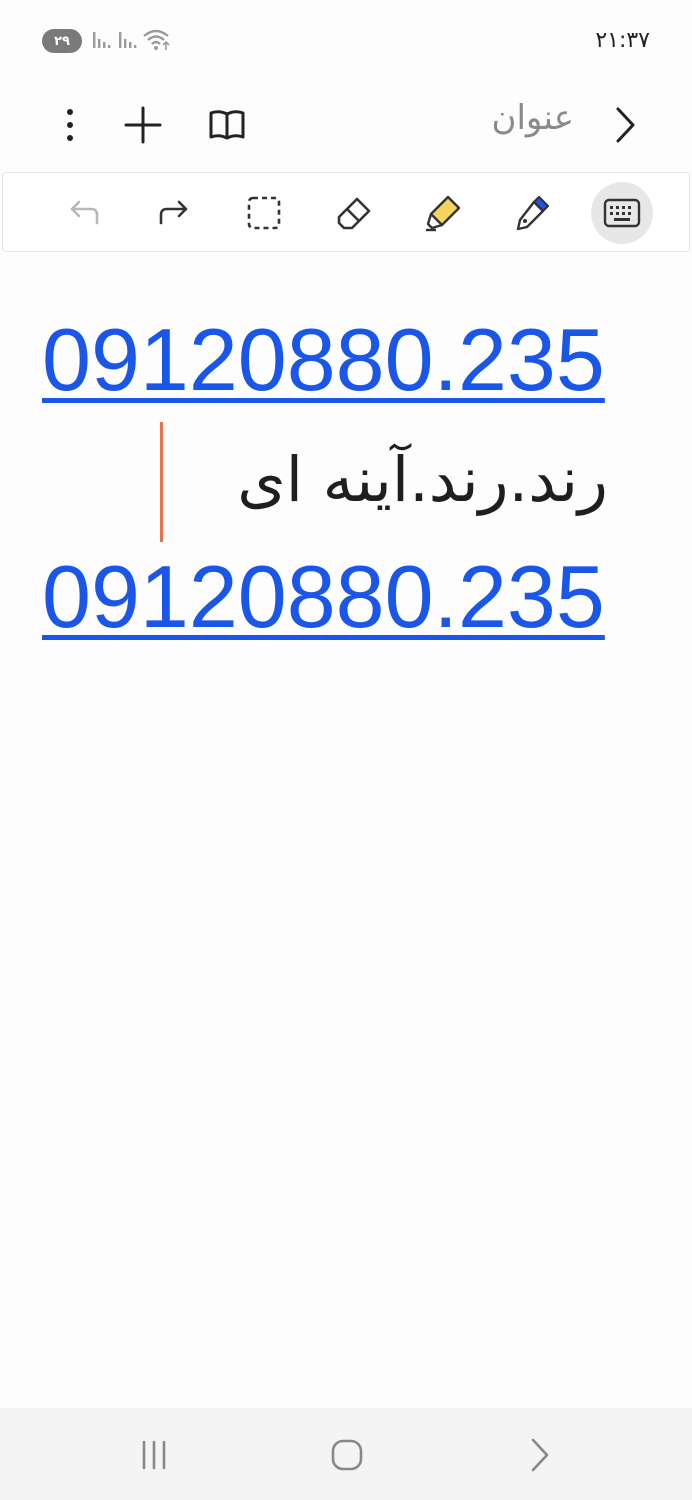  I want to click on add-page-button, so click(143, 125).